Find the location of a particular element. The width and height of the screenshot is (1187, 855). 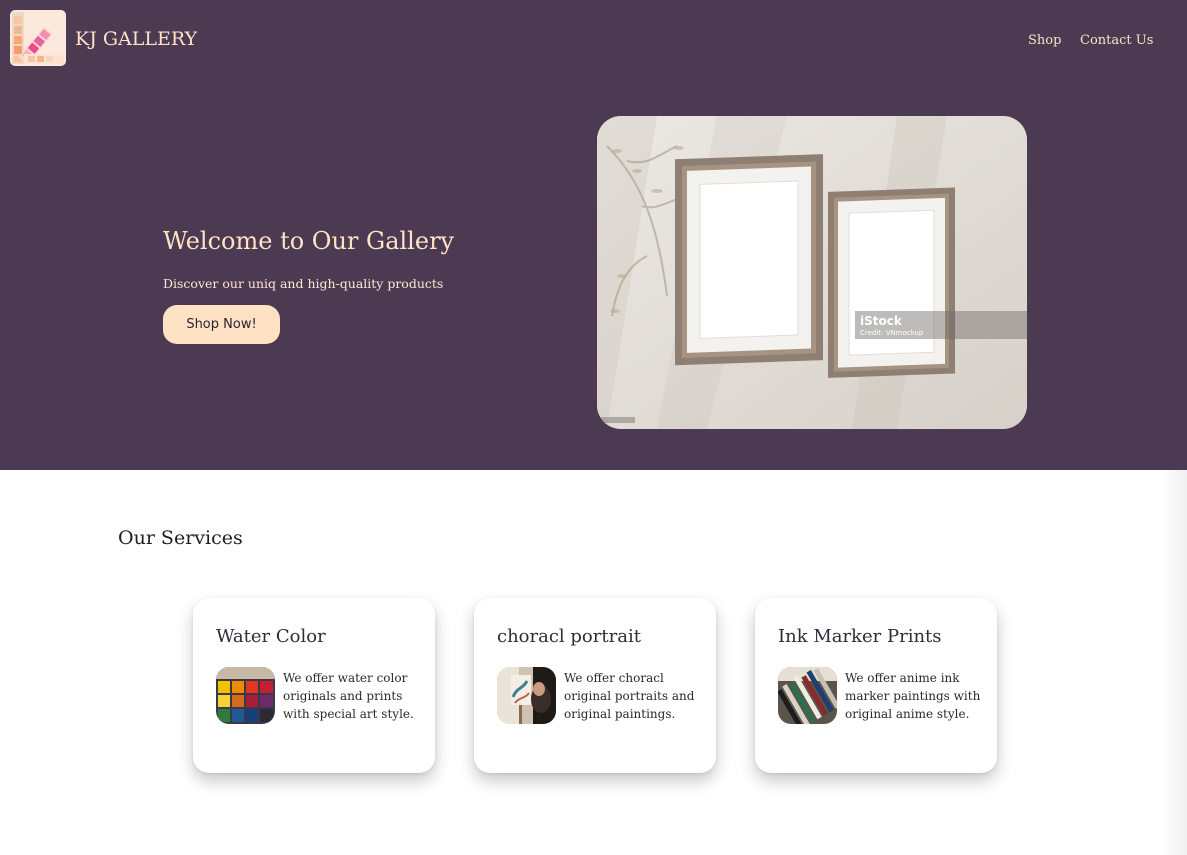

hero-frames-image: iStock Credit: VNmockup is located at coordinates (812, 272).